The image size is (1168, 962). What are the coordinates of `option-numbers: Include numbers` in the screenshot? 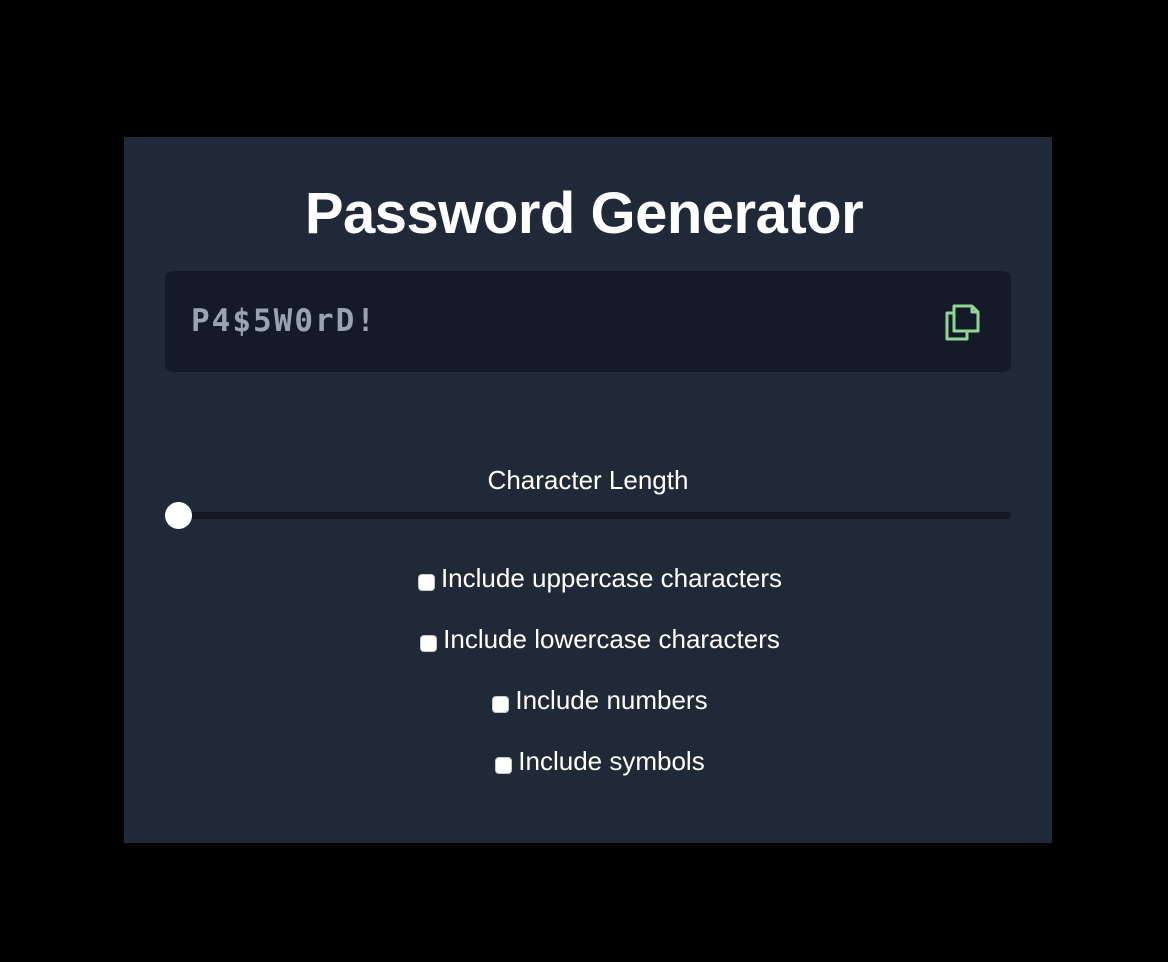 It's located at (584, 700).